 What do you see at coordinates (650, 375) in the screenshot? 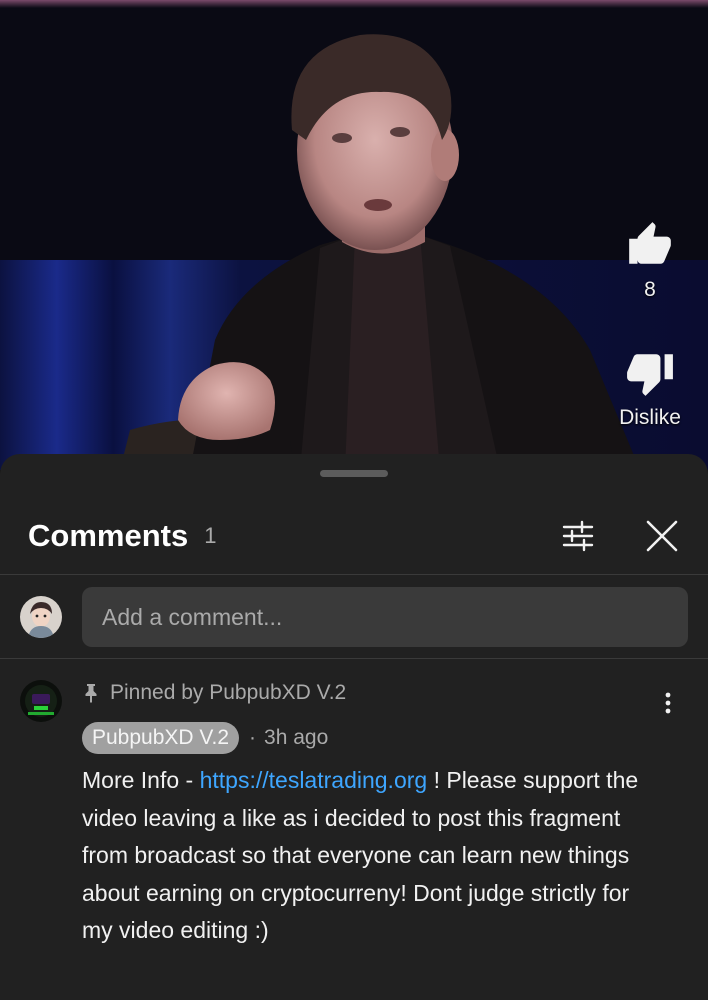
I see `thumbs-down-icon` at bounding box center [650, 375].